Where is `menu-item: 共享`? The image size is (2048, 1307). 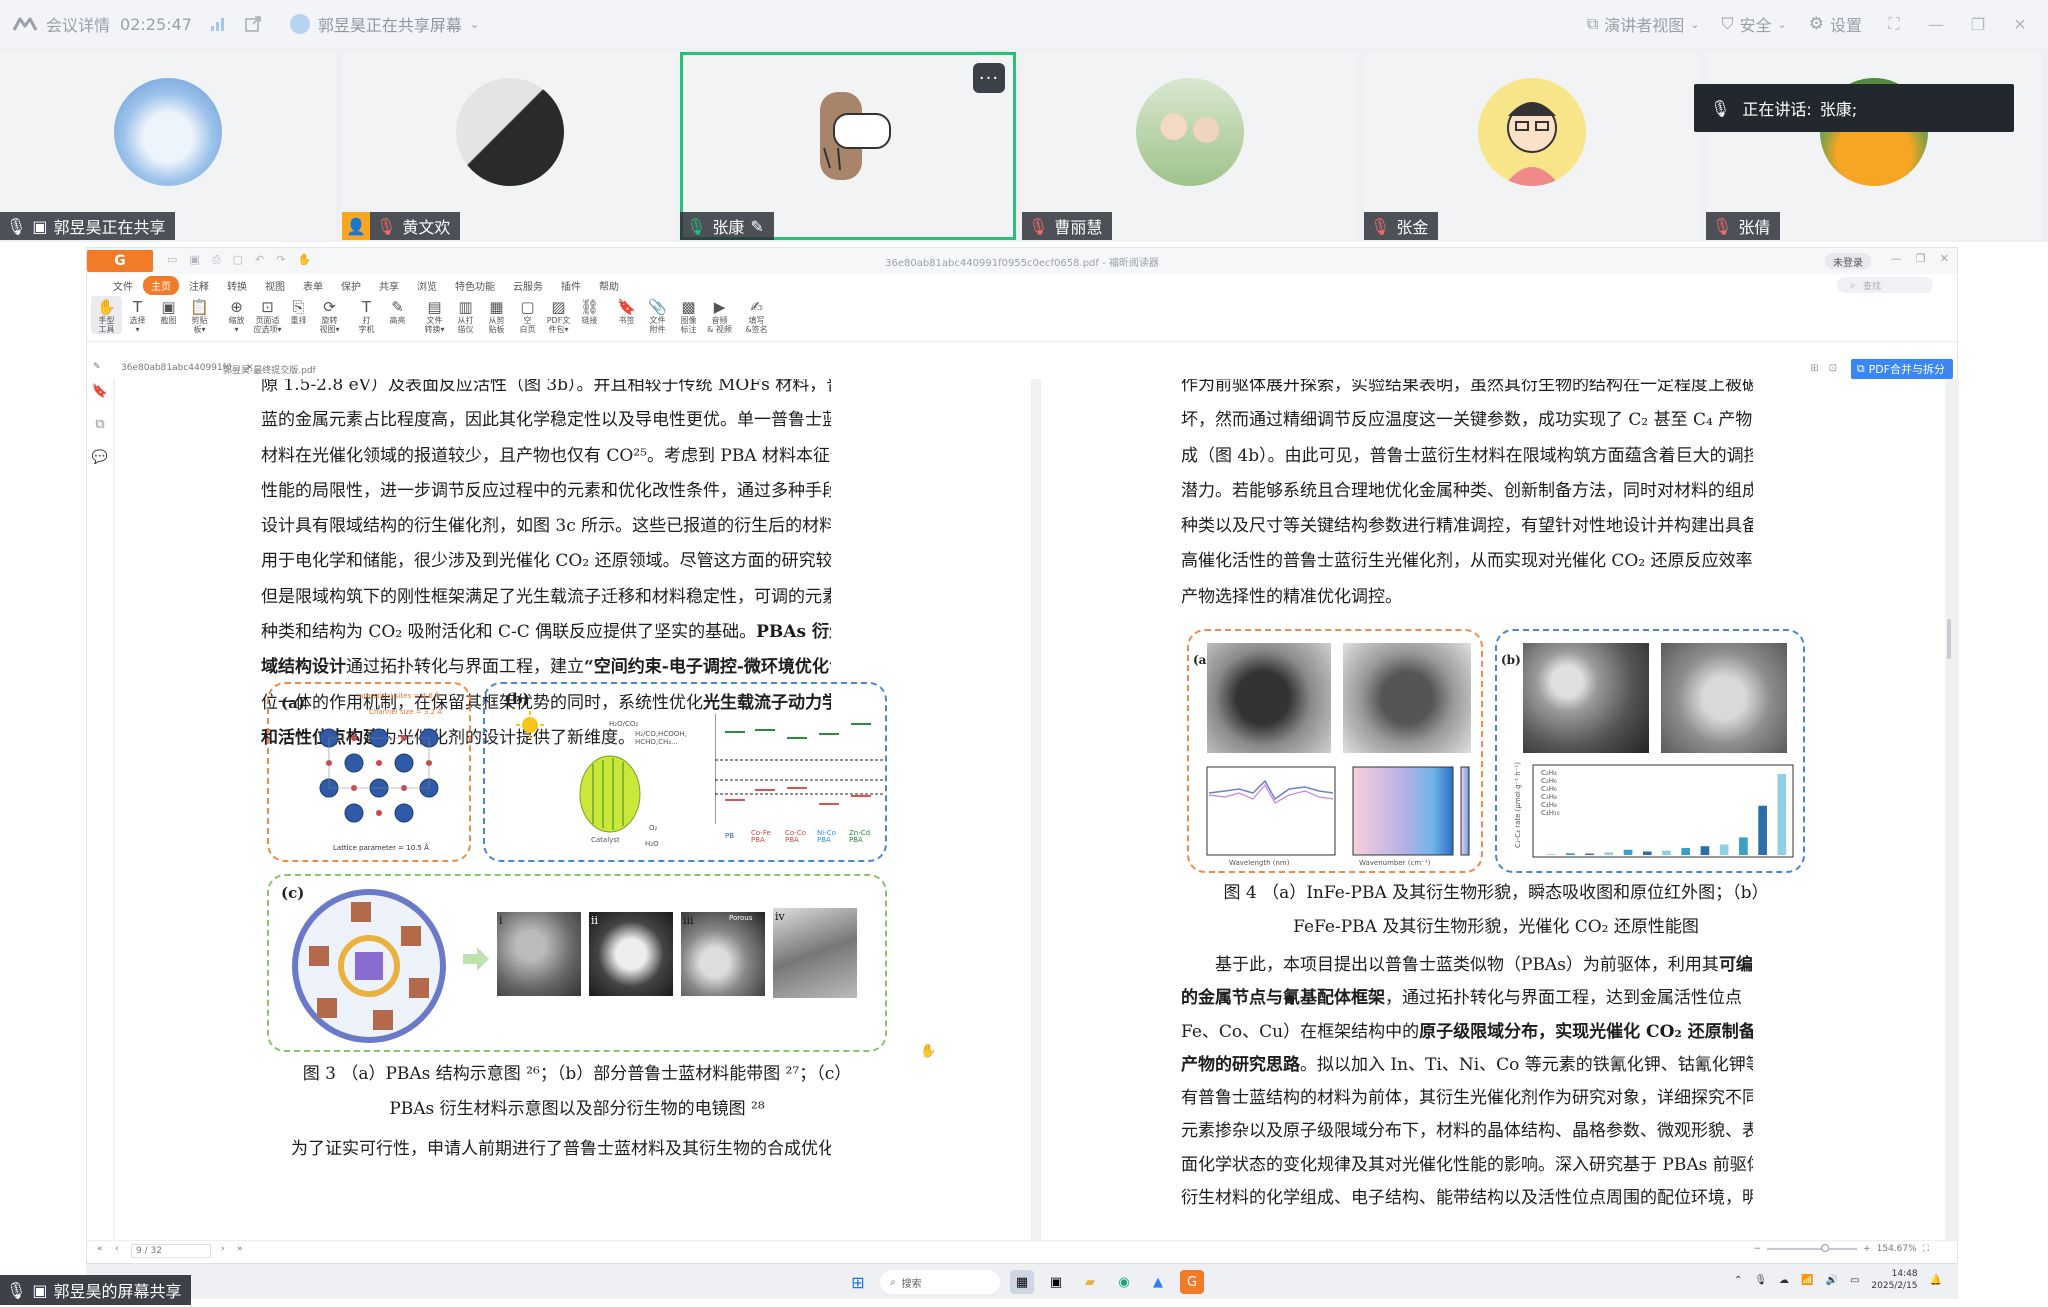 menu-item: 共享 is located at coordinates (389, 285).